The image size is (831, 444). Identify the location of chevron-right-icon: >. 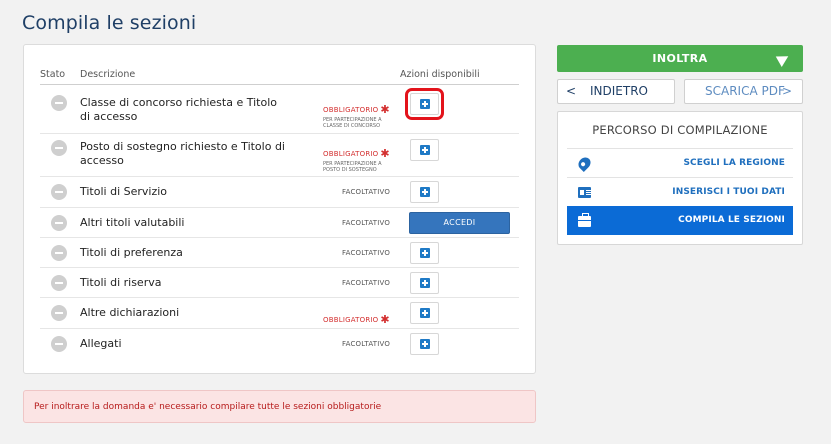
(786, 91).